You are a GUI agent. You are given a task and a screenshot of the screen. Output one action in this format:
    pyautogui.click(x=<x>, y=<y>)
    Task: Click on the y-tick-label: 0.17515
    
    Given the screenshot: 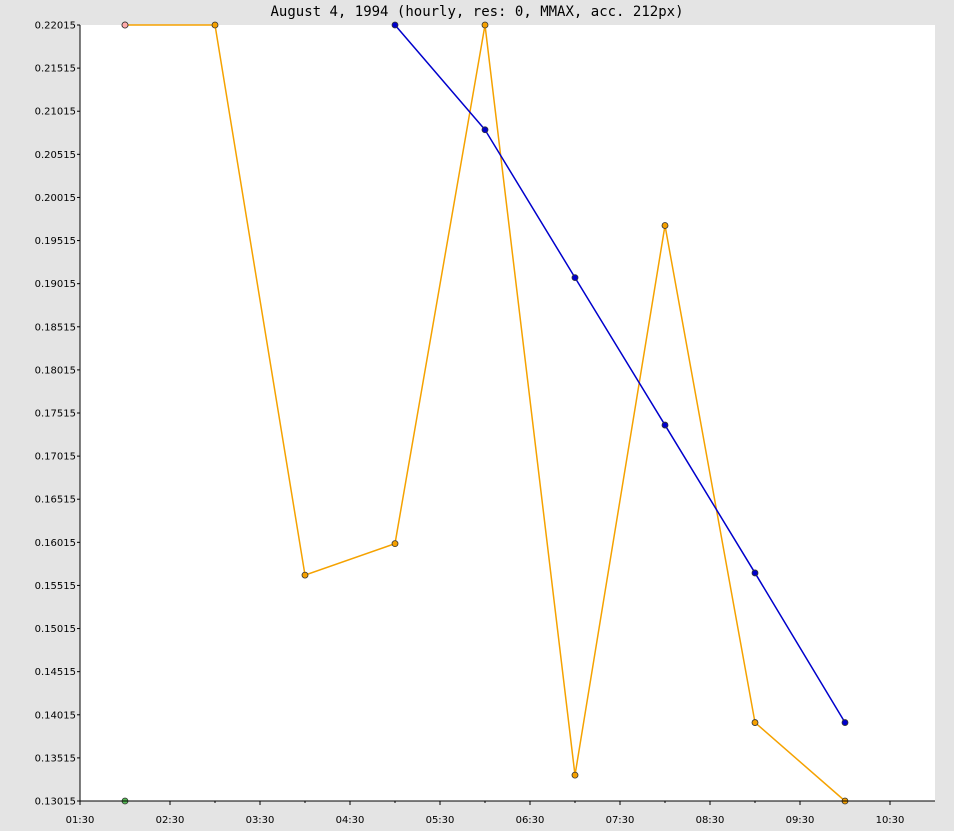 What is the action you would take?
    pyautogui.click(x=55, y=414)
    